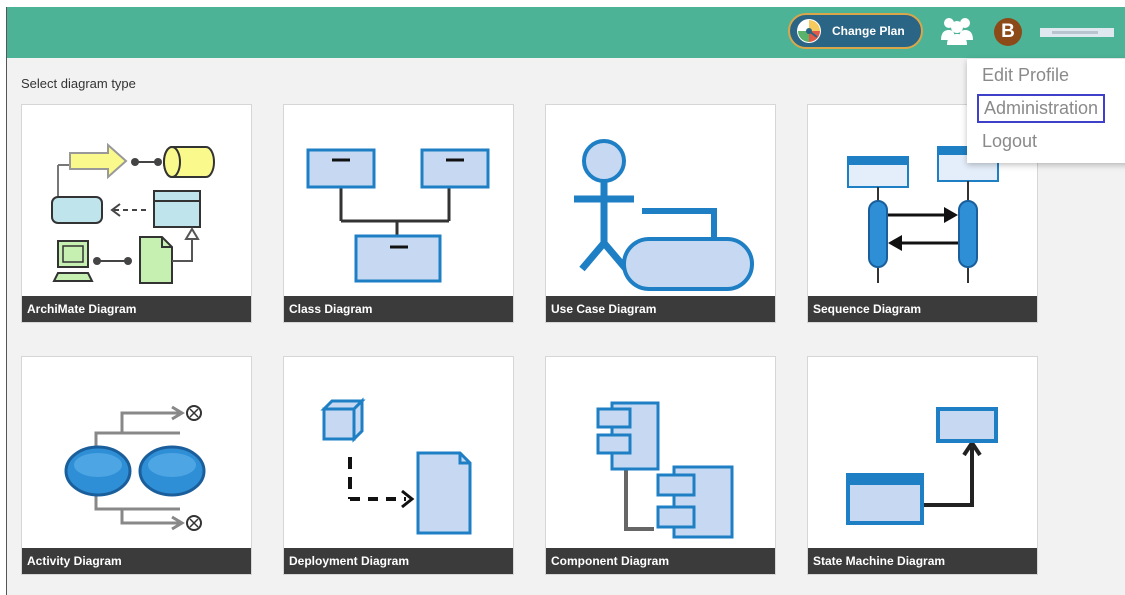  I want to click on change-plan-label: Change Plan, so click(868, 31).